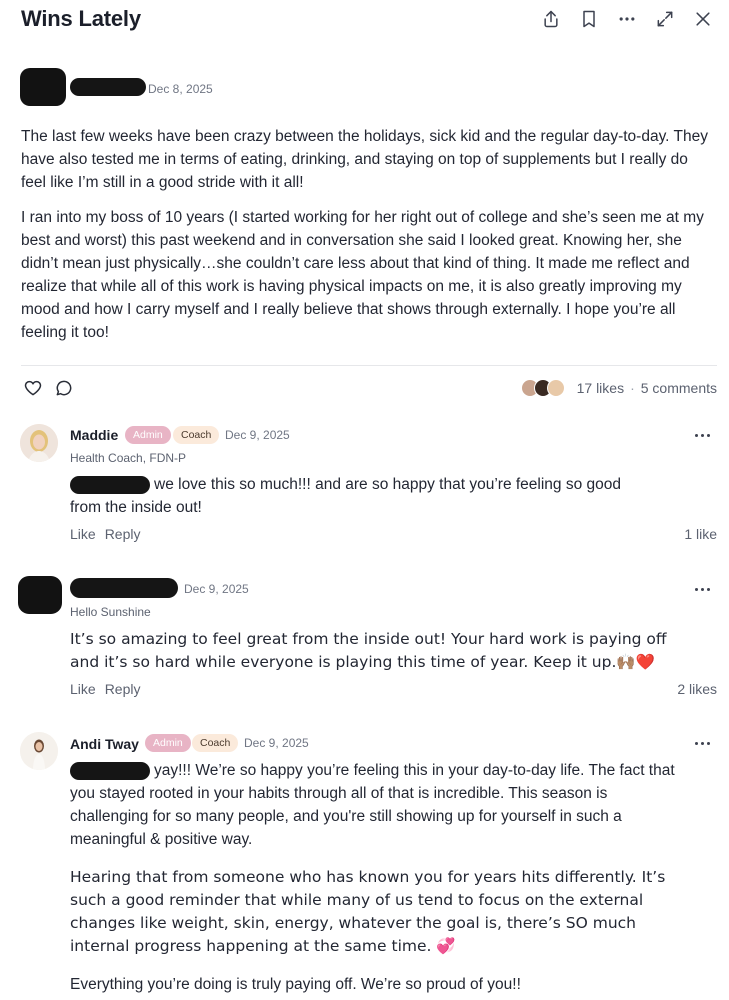 This screenshot has height=1000, width=729. Describe the element at coordinates (600, 388) in the screenshot. I see `likes-count: 17 likes` at that location.